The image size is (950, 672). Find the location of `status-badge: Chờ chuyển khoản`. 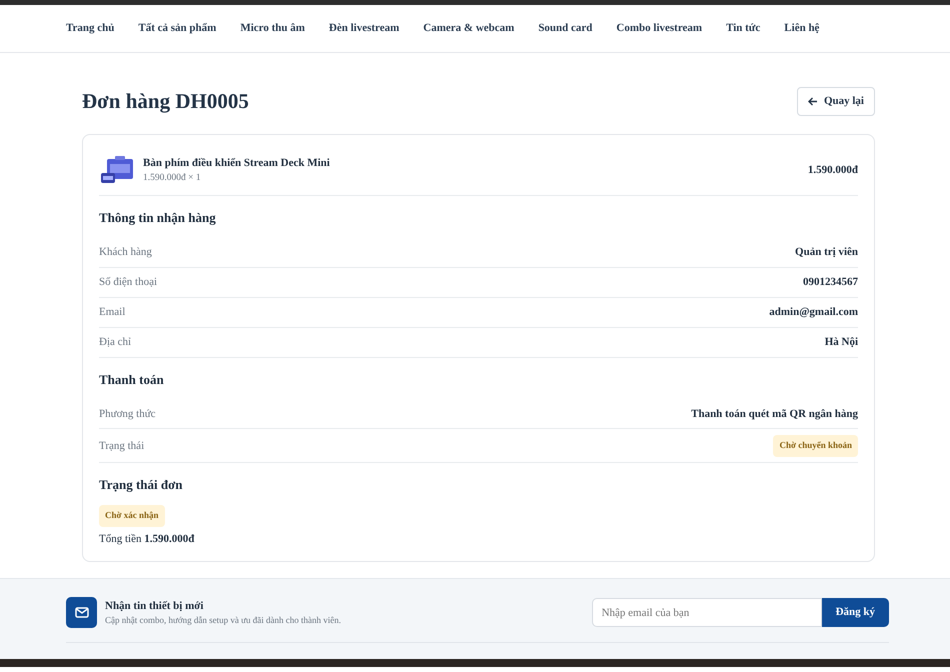

status-badge: Chờ chuyển khoản is located at coordinates (815, 446).